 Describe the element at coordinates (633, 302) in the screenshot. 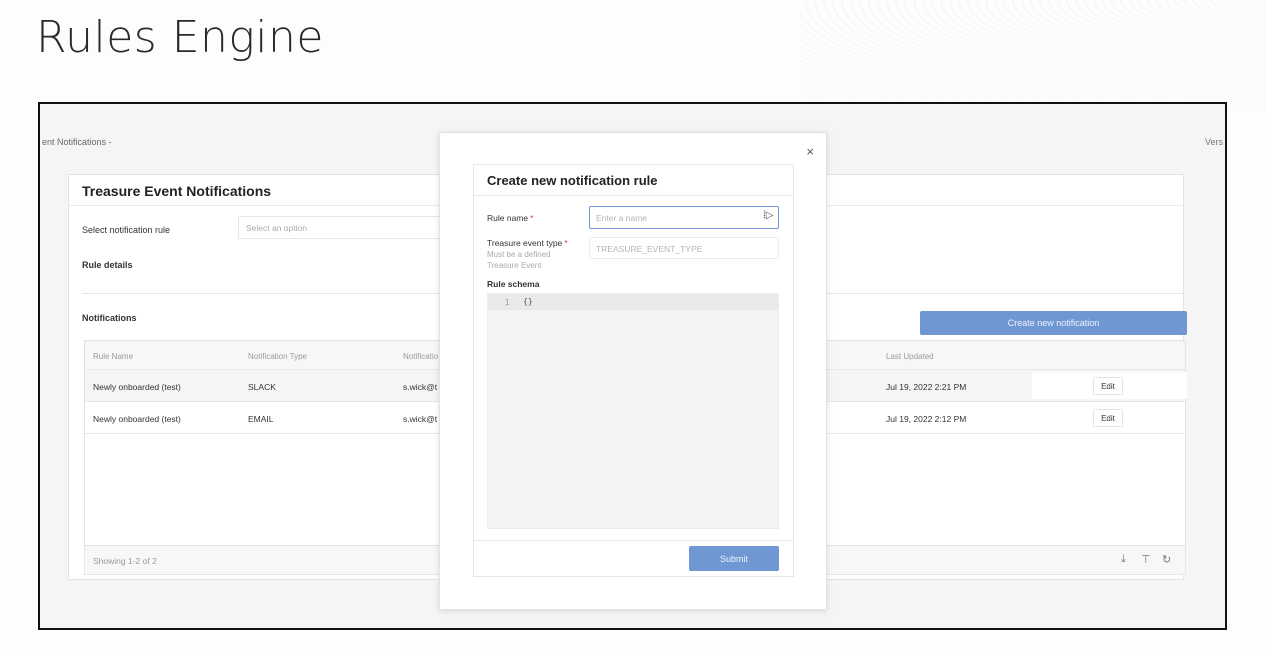

I see `editor-active-line: 1 {}` at that location.